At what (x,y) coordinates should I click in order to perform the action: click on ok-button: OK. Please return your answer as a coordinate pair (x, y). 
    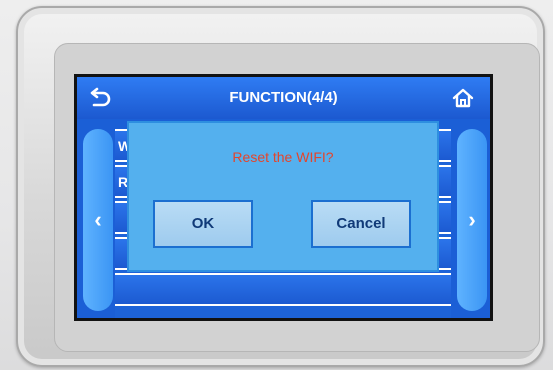
    Looking at the image, I should click on (203, 224).